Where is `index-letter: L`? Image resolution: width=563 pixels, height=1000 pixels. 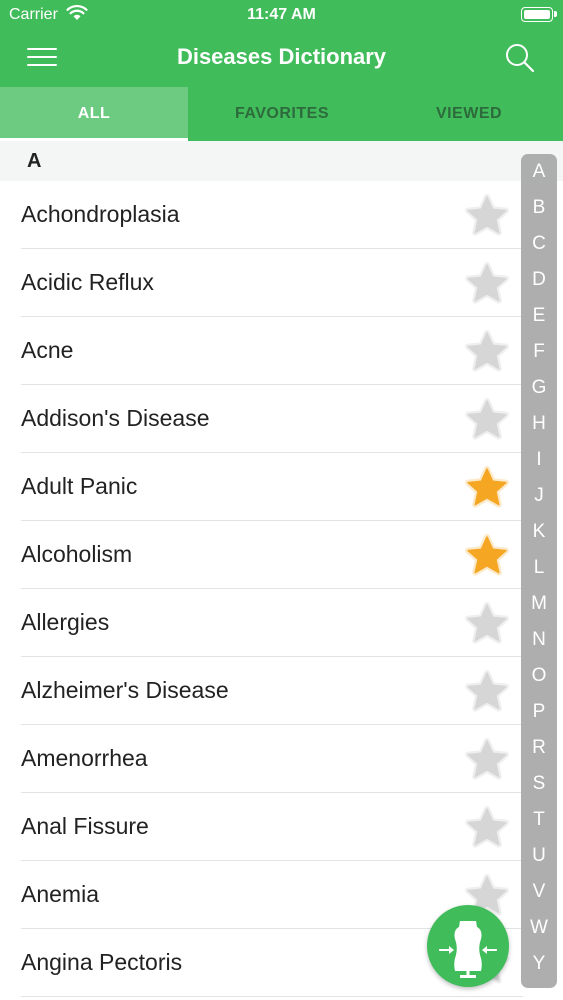 index-letter: L is located at coordinates (539, 568).